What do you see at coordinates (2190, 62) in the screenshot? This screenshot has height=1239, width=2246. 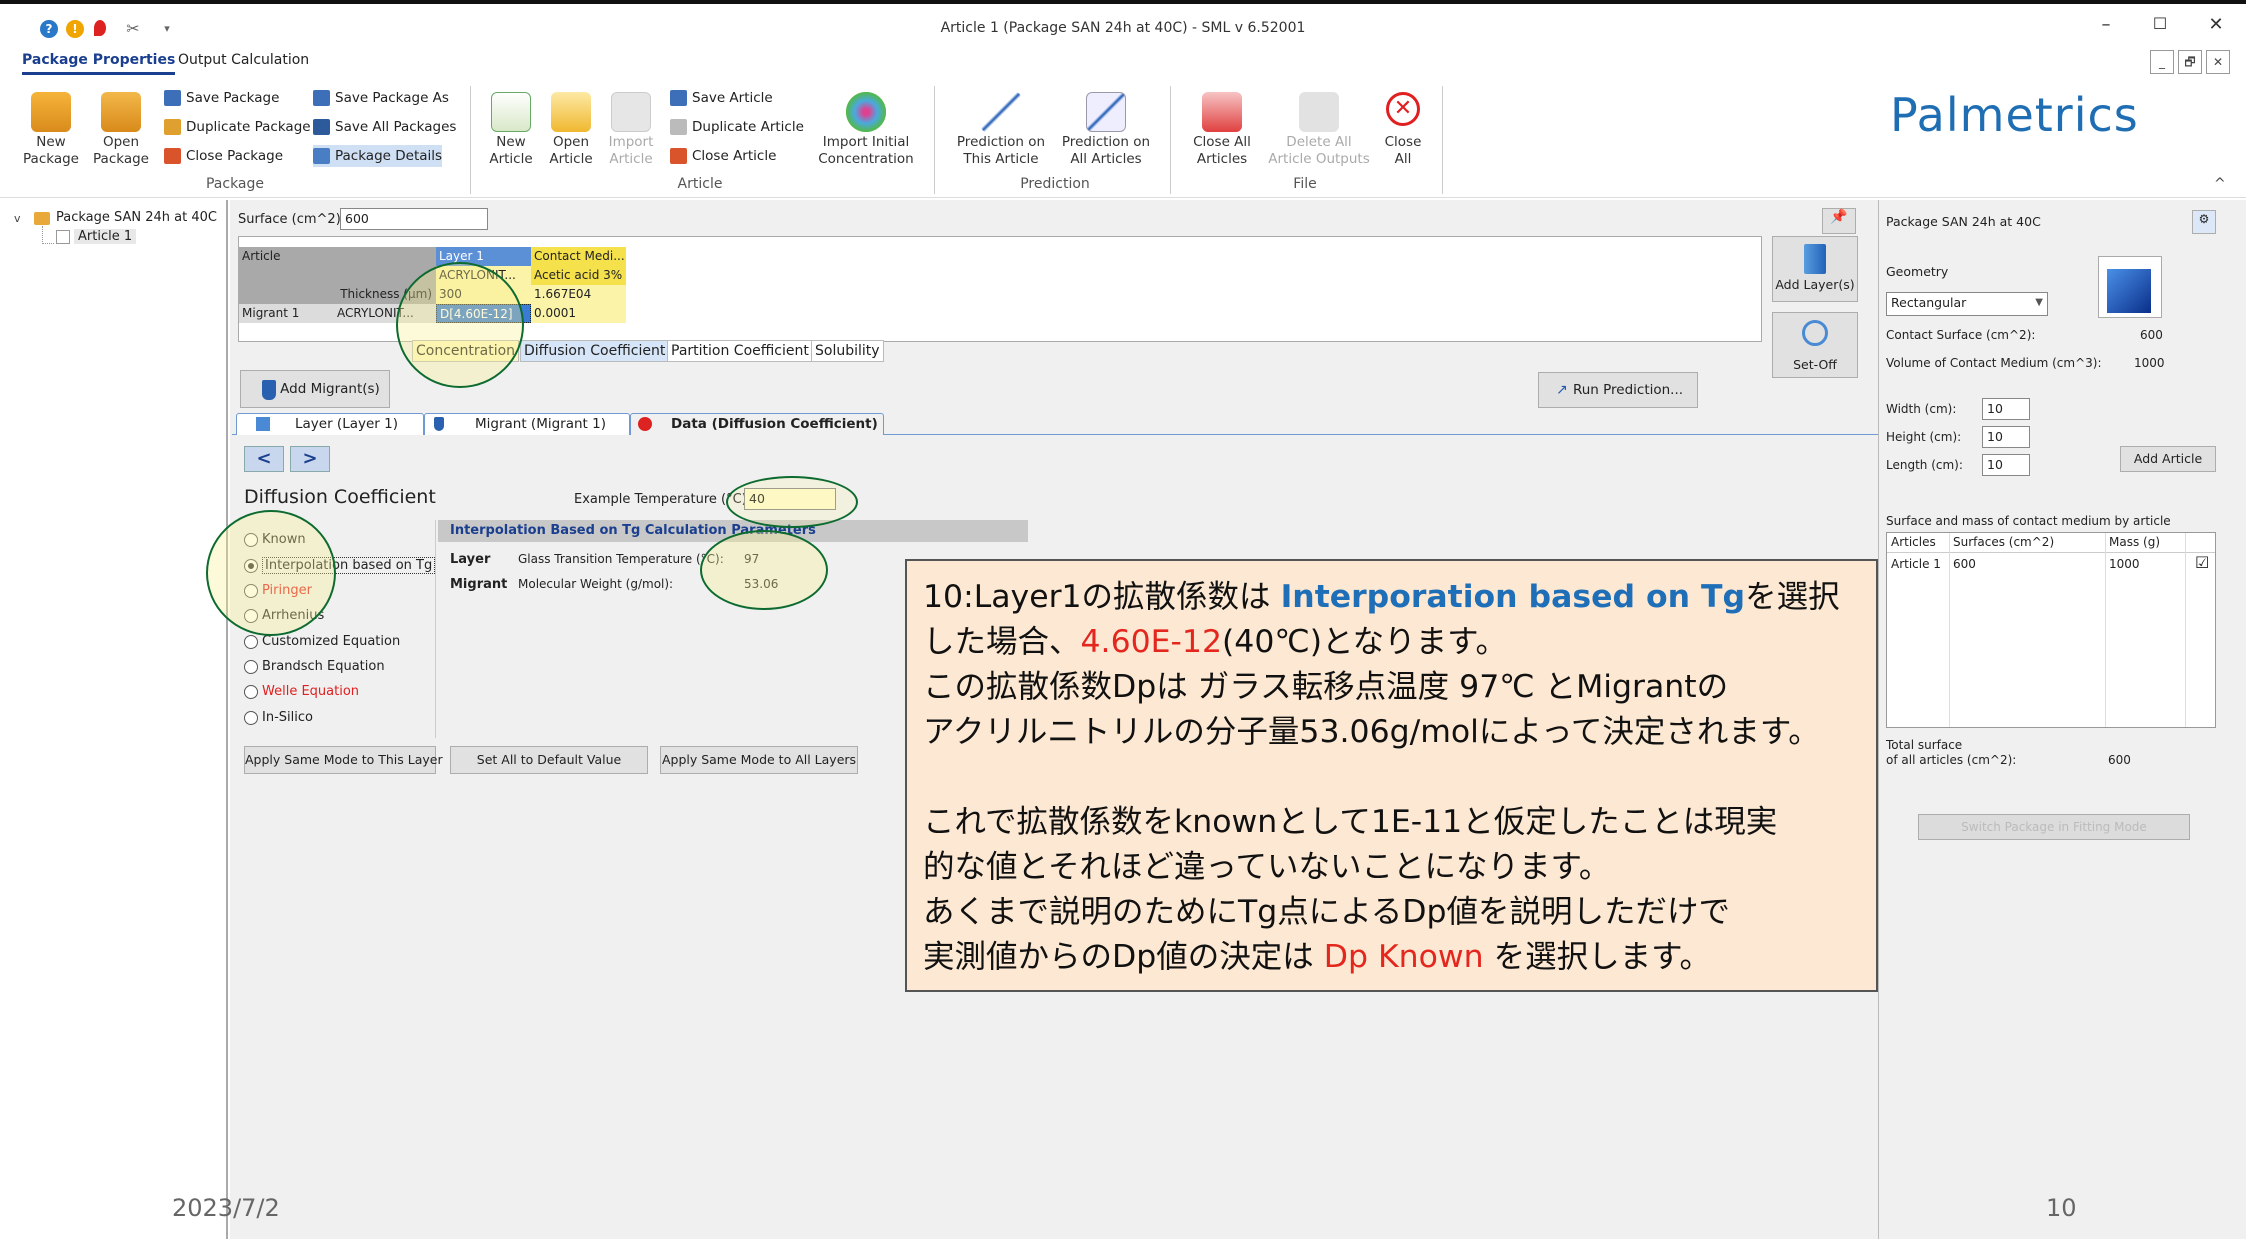 I see `mdi-restore-button: 🗗` at bounding box center [2190, 62].